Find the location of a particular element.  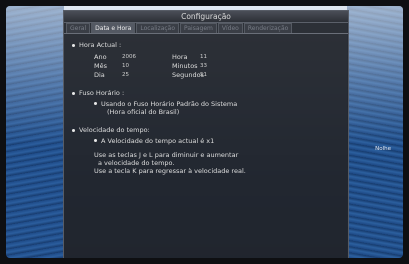

minutes-value: 33 is located at coordinates (225, 66).